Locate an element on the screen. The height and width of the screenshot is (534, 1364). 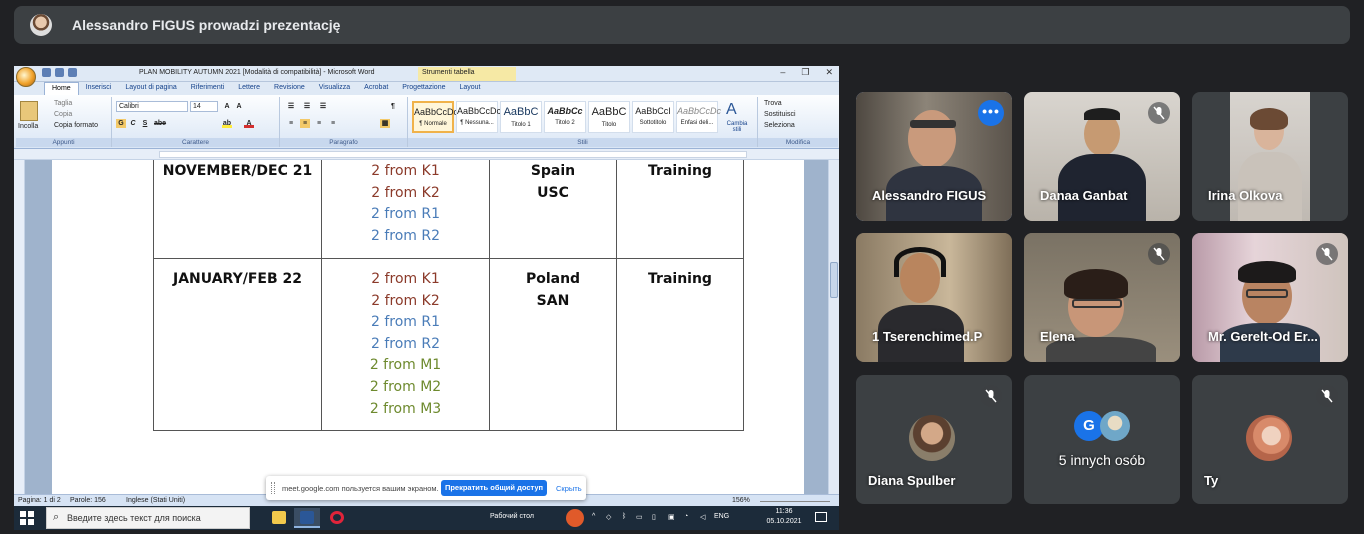
undo-icon is located at coordinates (59, 72).